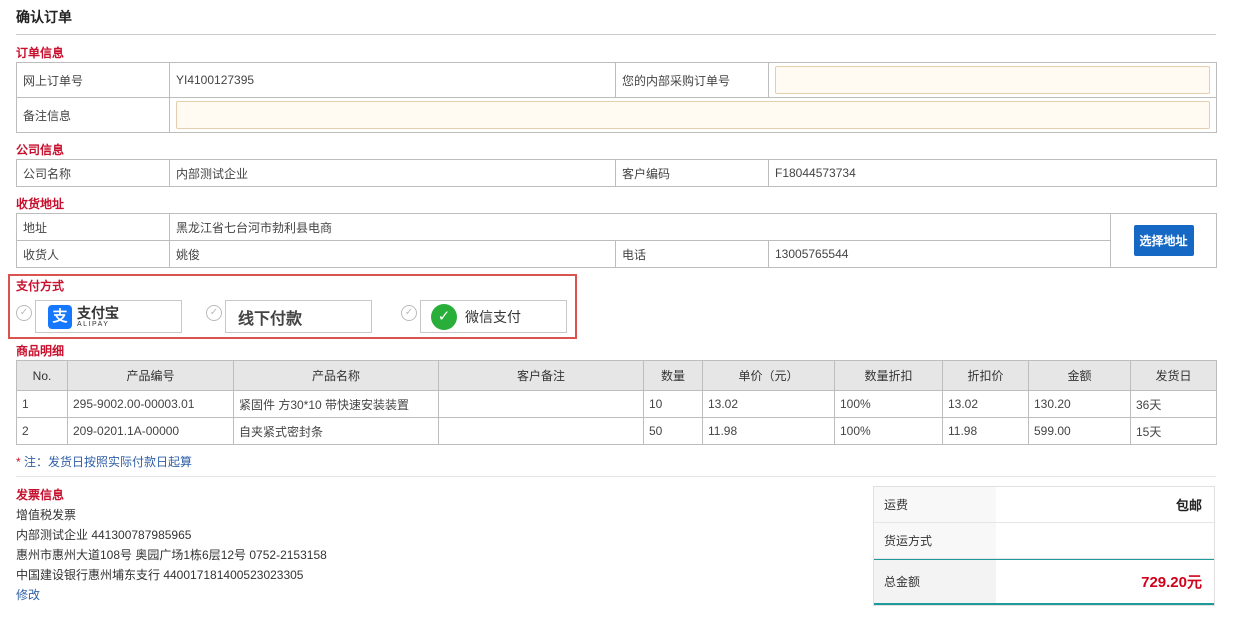 This screenshot has width=1244, height=618. I want to click on online-order-value: YI4100127395, so click(392, 80).